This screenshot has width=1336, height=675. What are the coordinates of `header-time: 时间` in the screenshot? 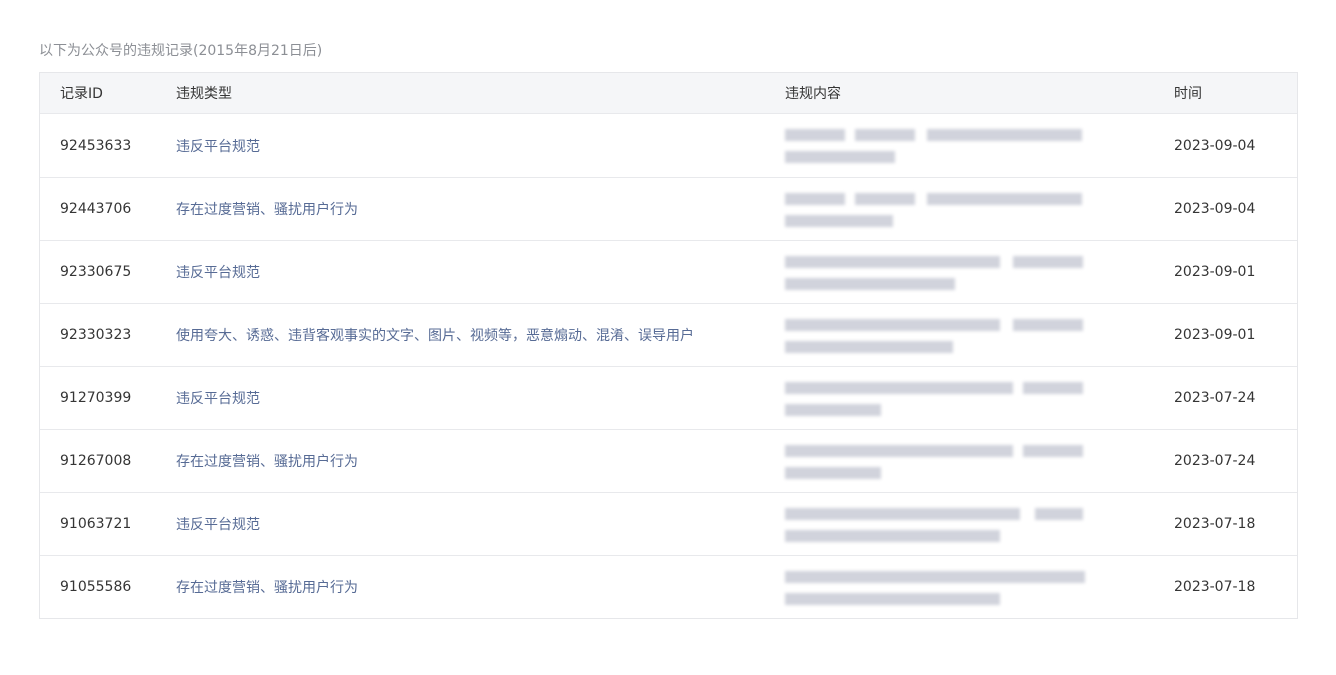 It's located at (1188, 94).